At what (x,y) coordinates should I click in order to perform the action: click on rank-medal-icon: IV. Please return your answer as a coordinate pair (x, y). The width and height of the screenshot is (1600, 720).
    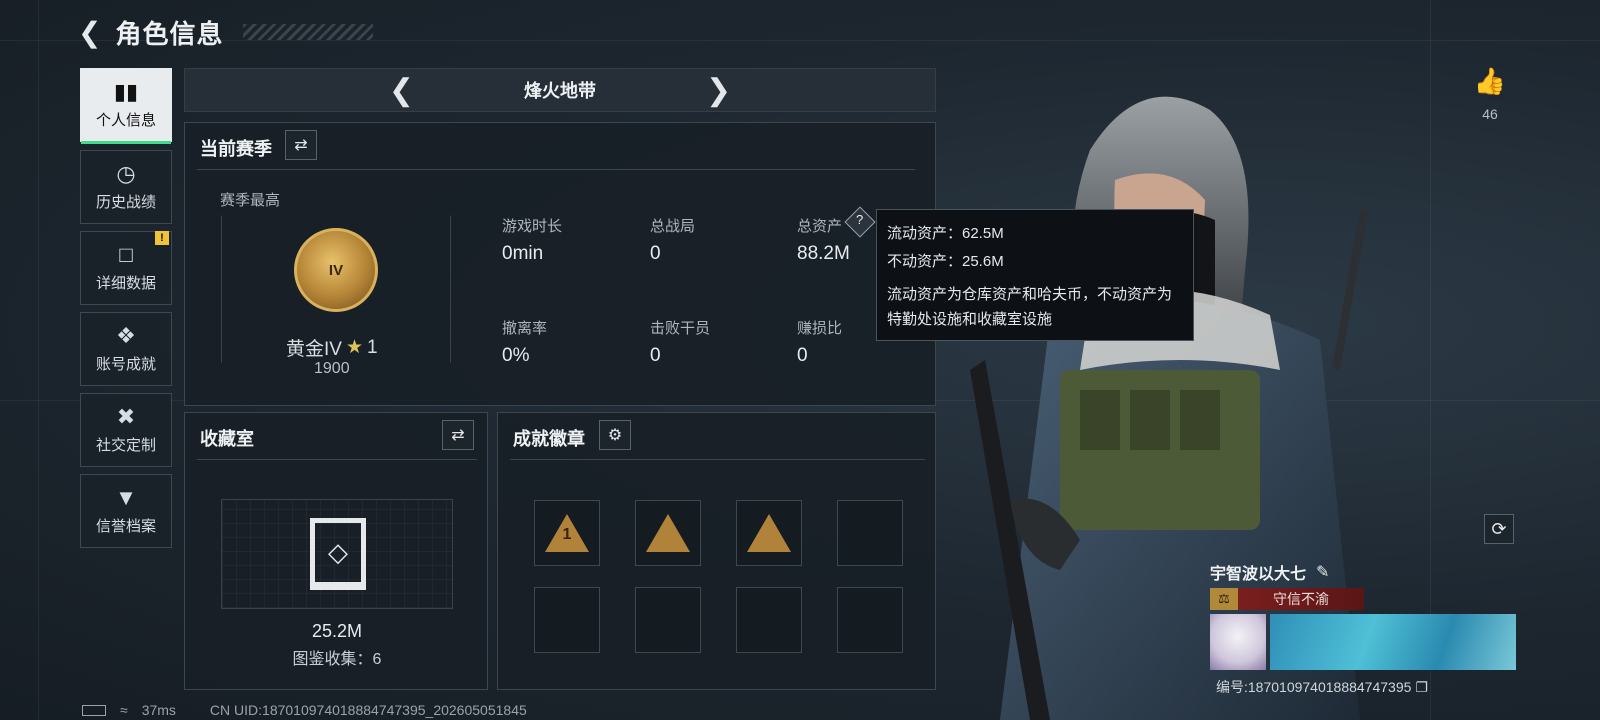
    Looking at the image, I should click on (336, 270).